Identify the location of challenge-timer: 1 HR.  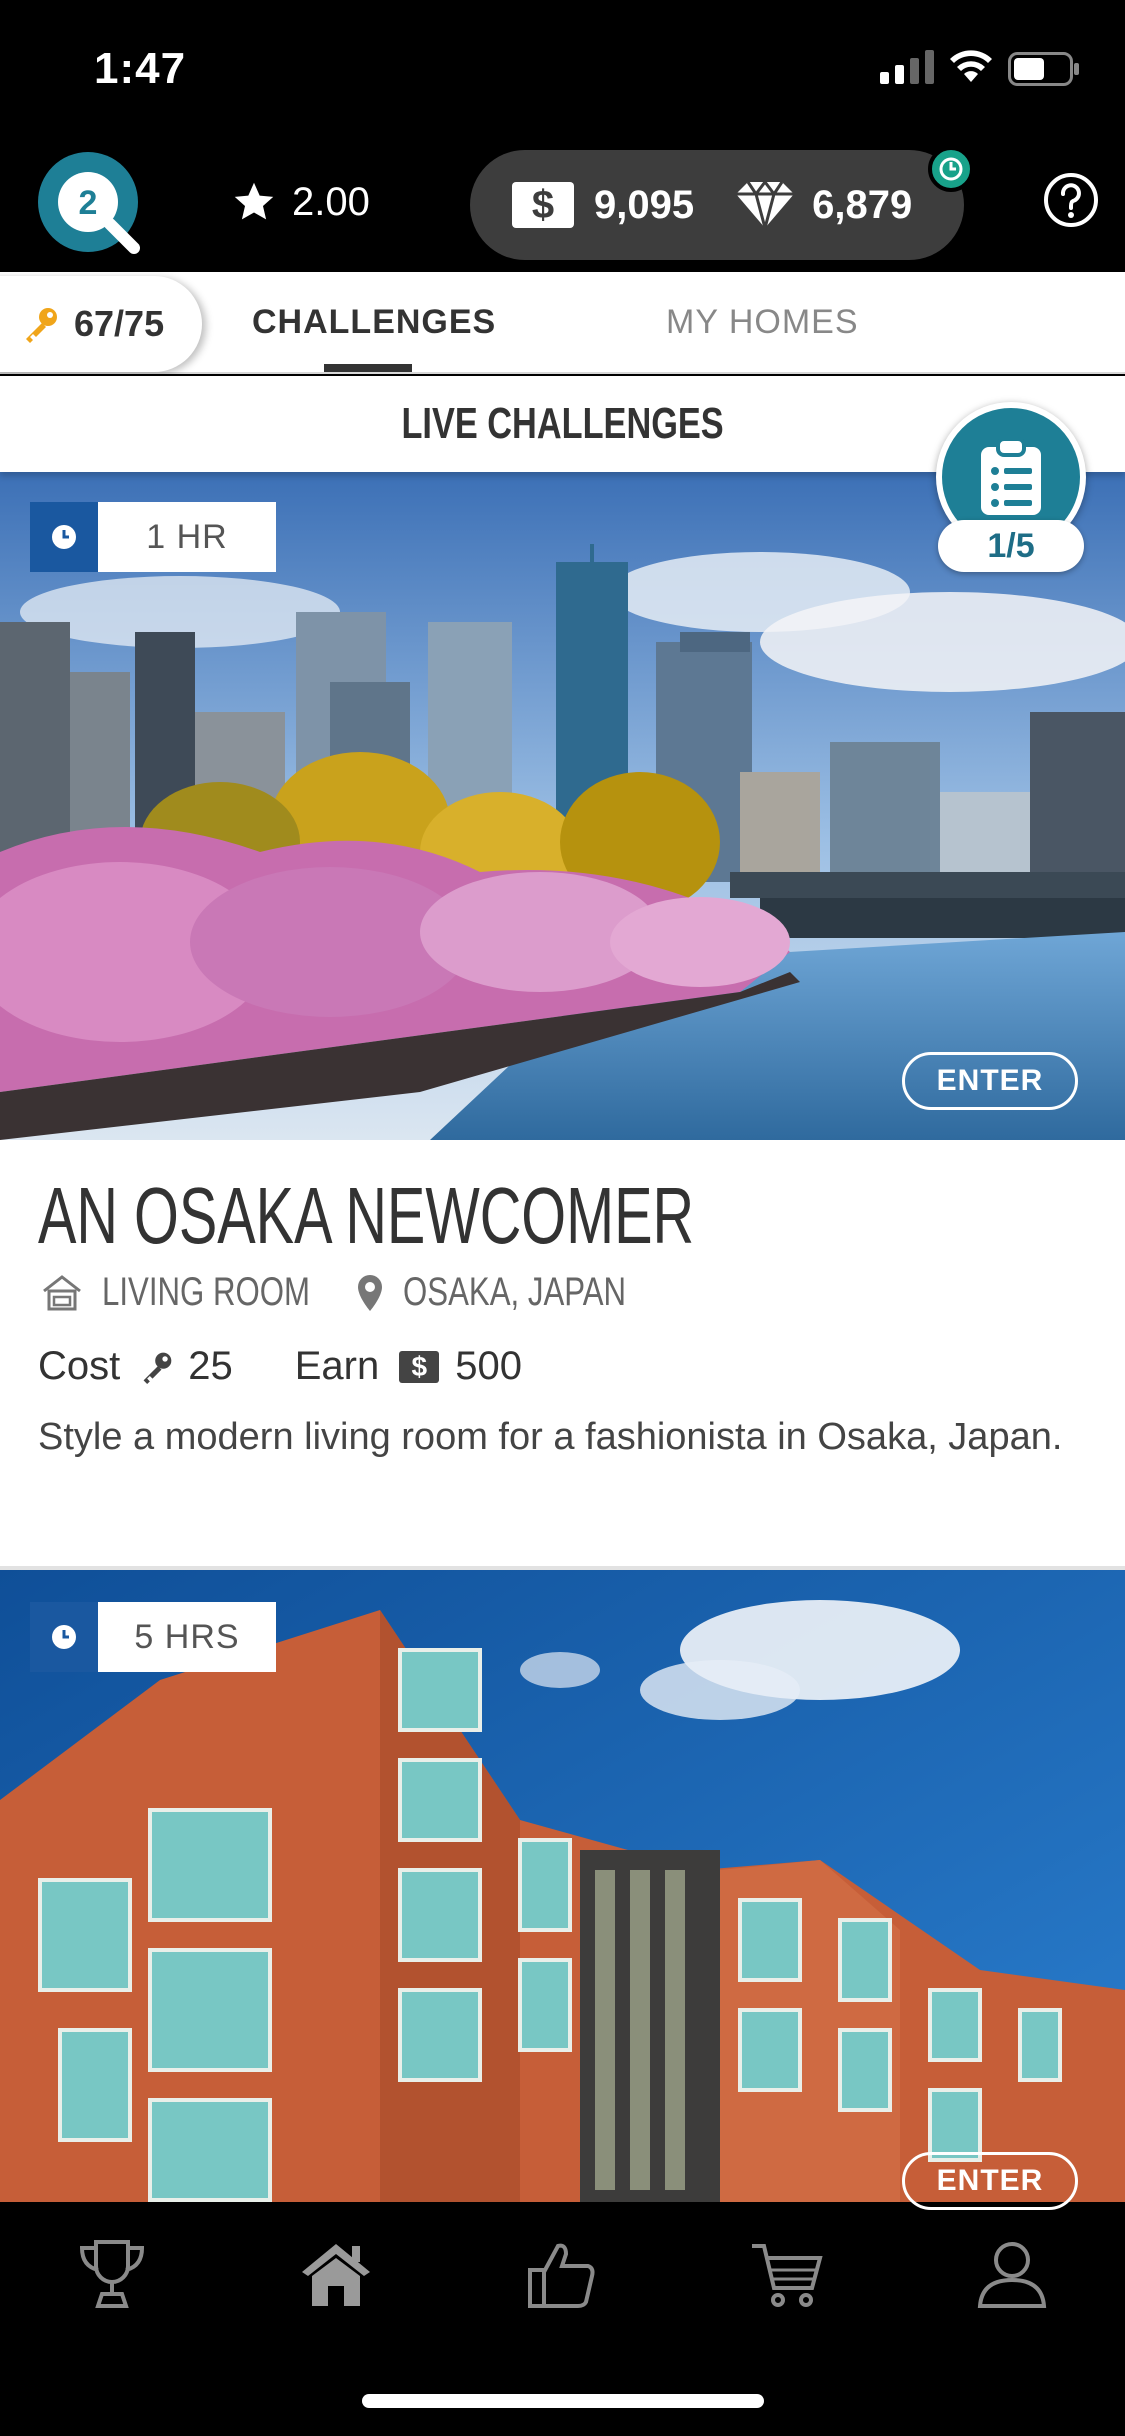
(153, 537).